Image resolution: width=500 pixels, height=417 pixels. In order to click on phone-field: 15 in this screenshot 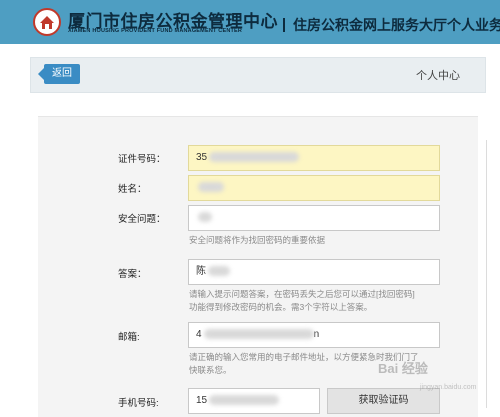, I will do `click(254, 401)`.